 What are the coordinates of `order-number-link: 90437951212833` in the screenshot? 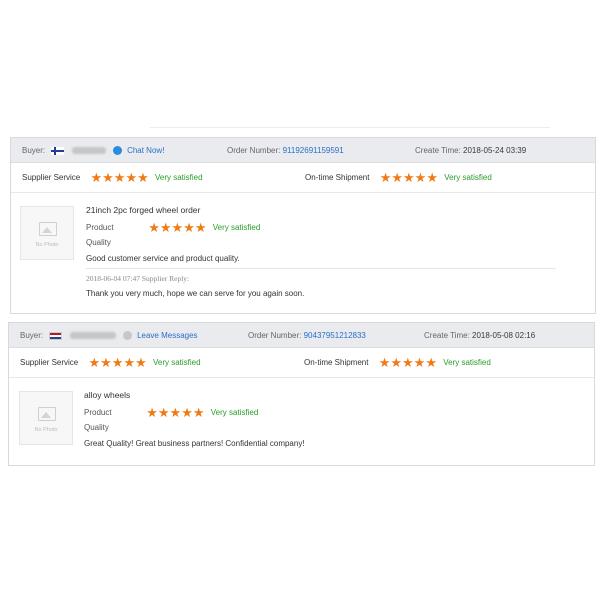 It's located at (335, 335).